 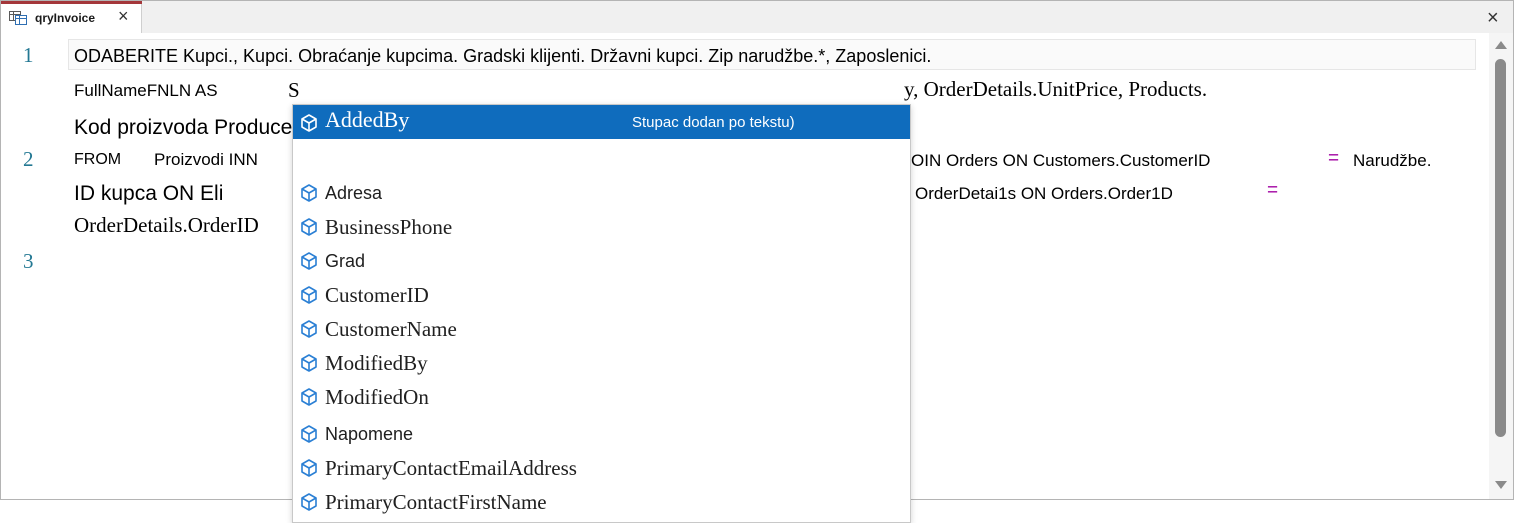 What do you see at coordinates (206, 159) in the screenshot?
I see `code-products-inner: Proizvodi INN` at bounding box center [206, 159].